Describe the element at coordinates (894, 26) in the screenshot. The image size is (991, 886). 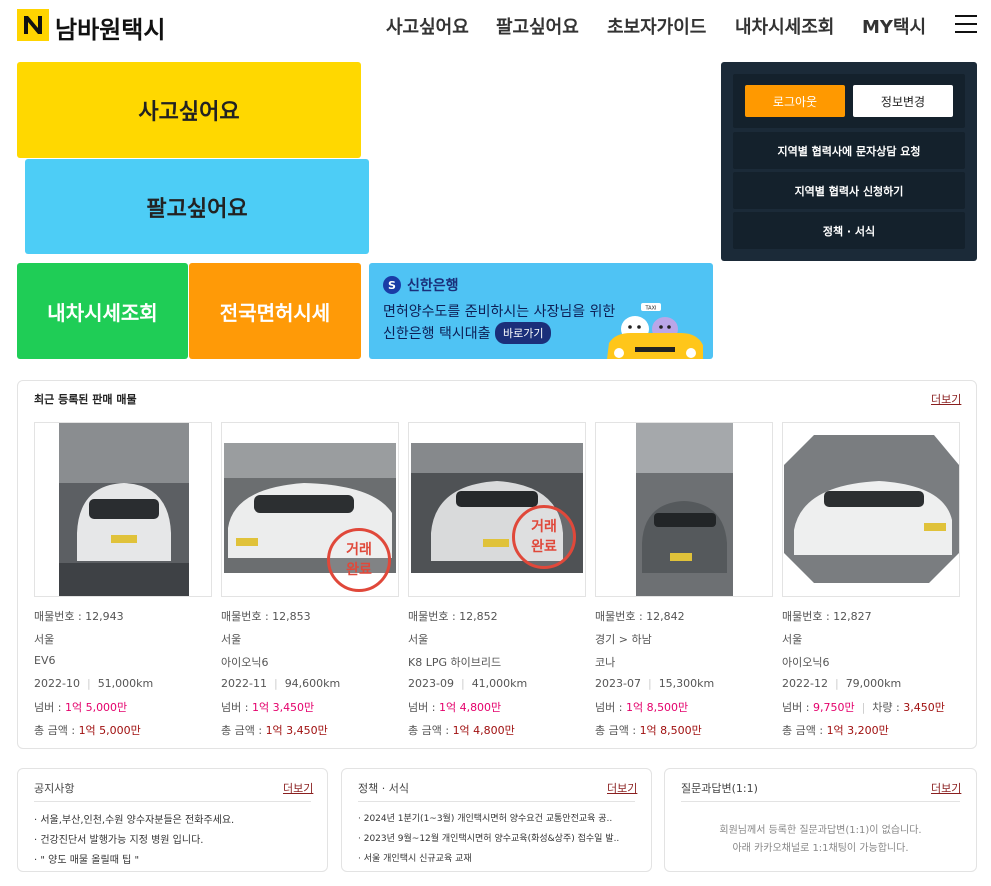
I see `nav-my-taxi: MY택시` at that location.